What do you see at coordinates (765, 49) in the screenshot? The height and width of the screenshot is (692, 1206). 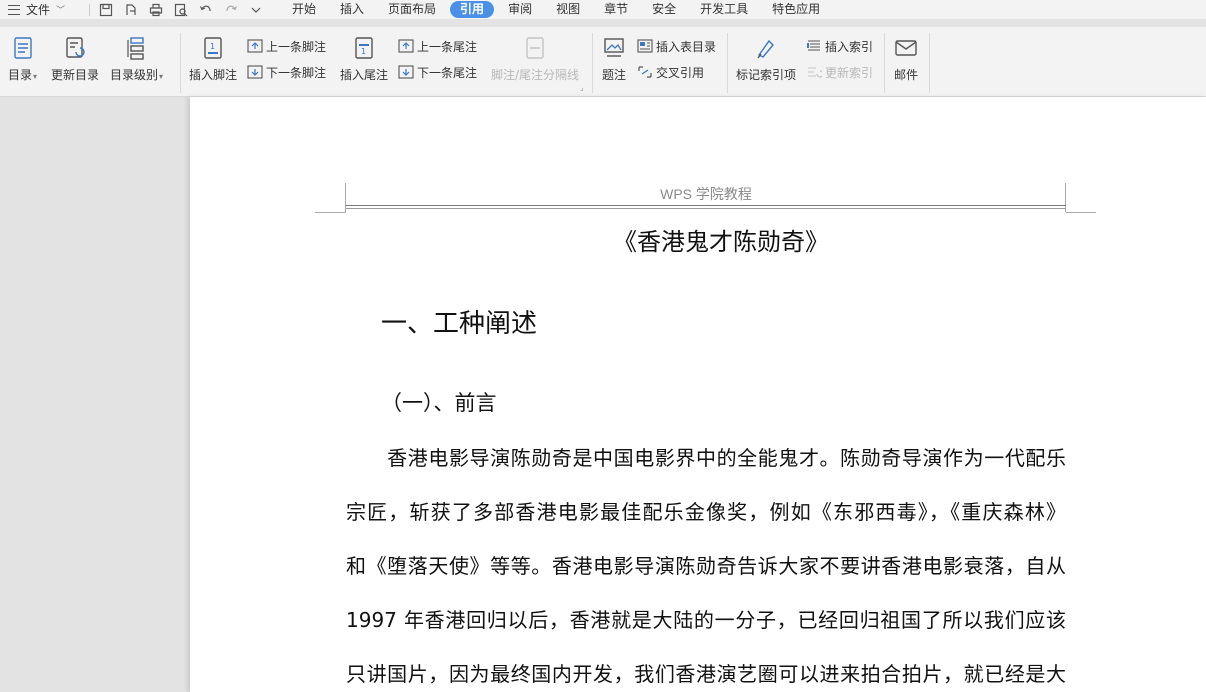 I see `mark-index-icon` at bounding box center [765, 49].